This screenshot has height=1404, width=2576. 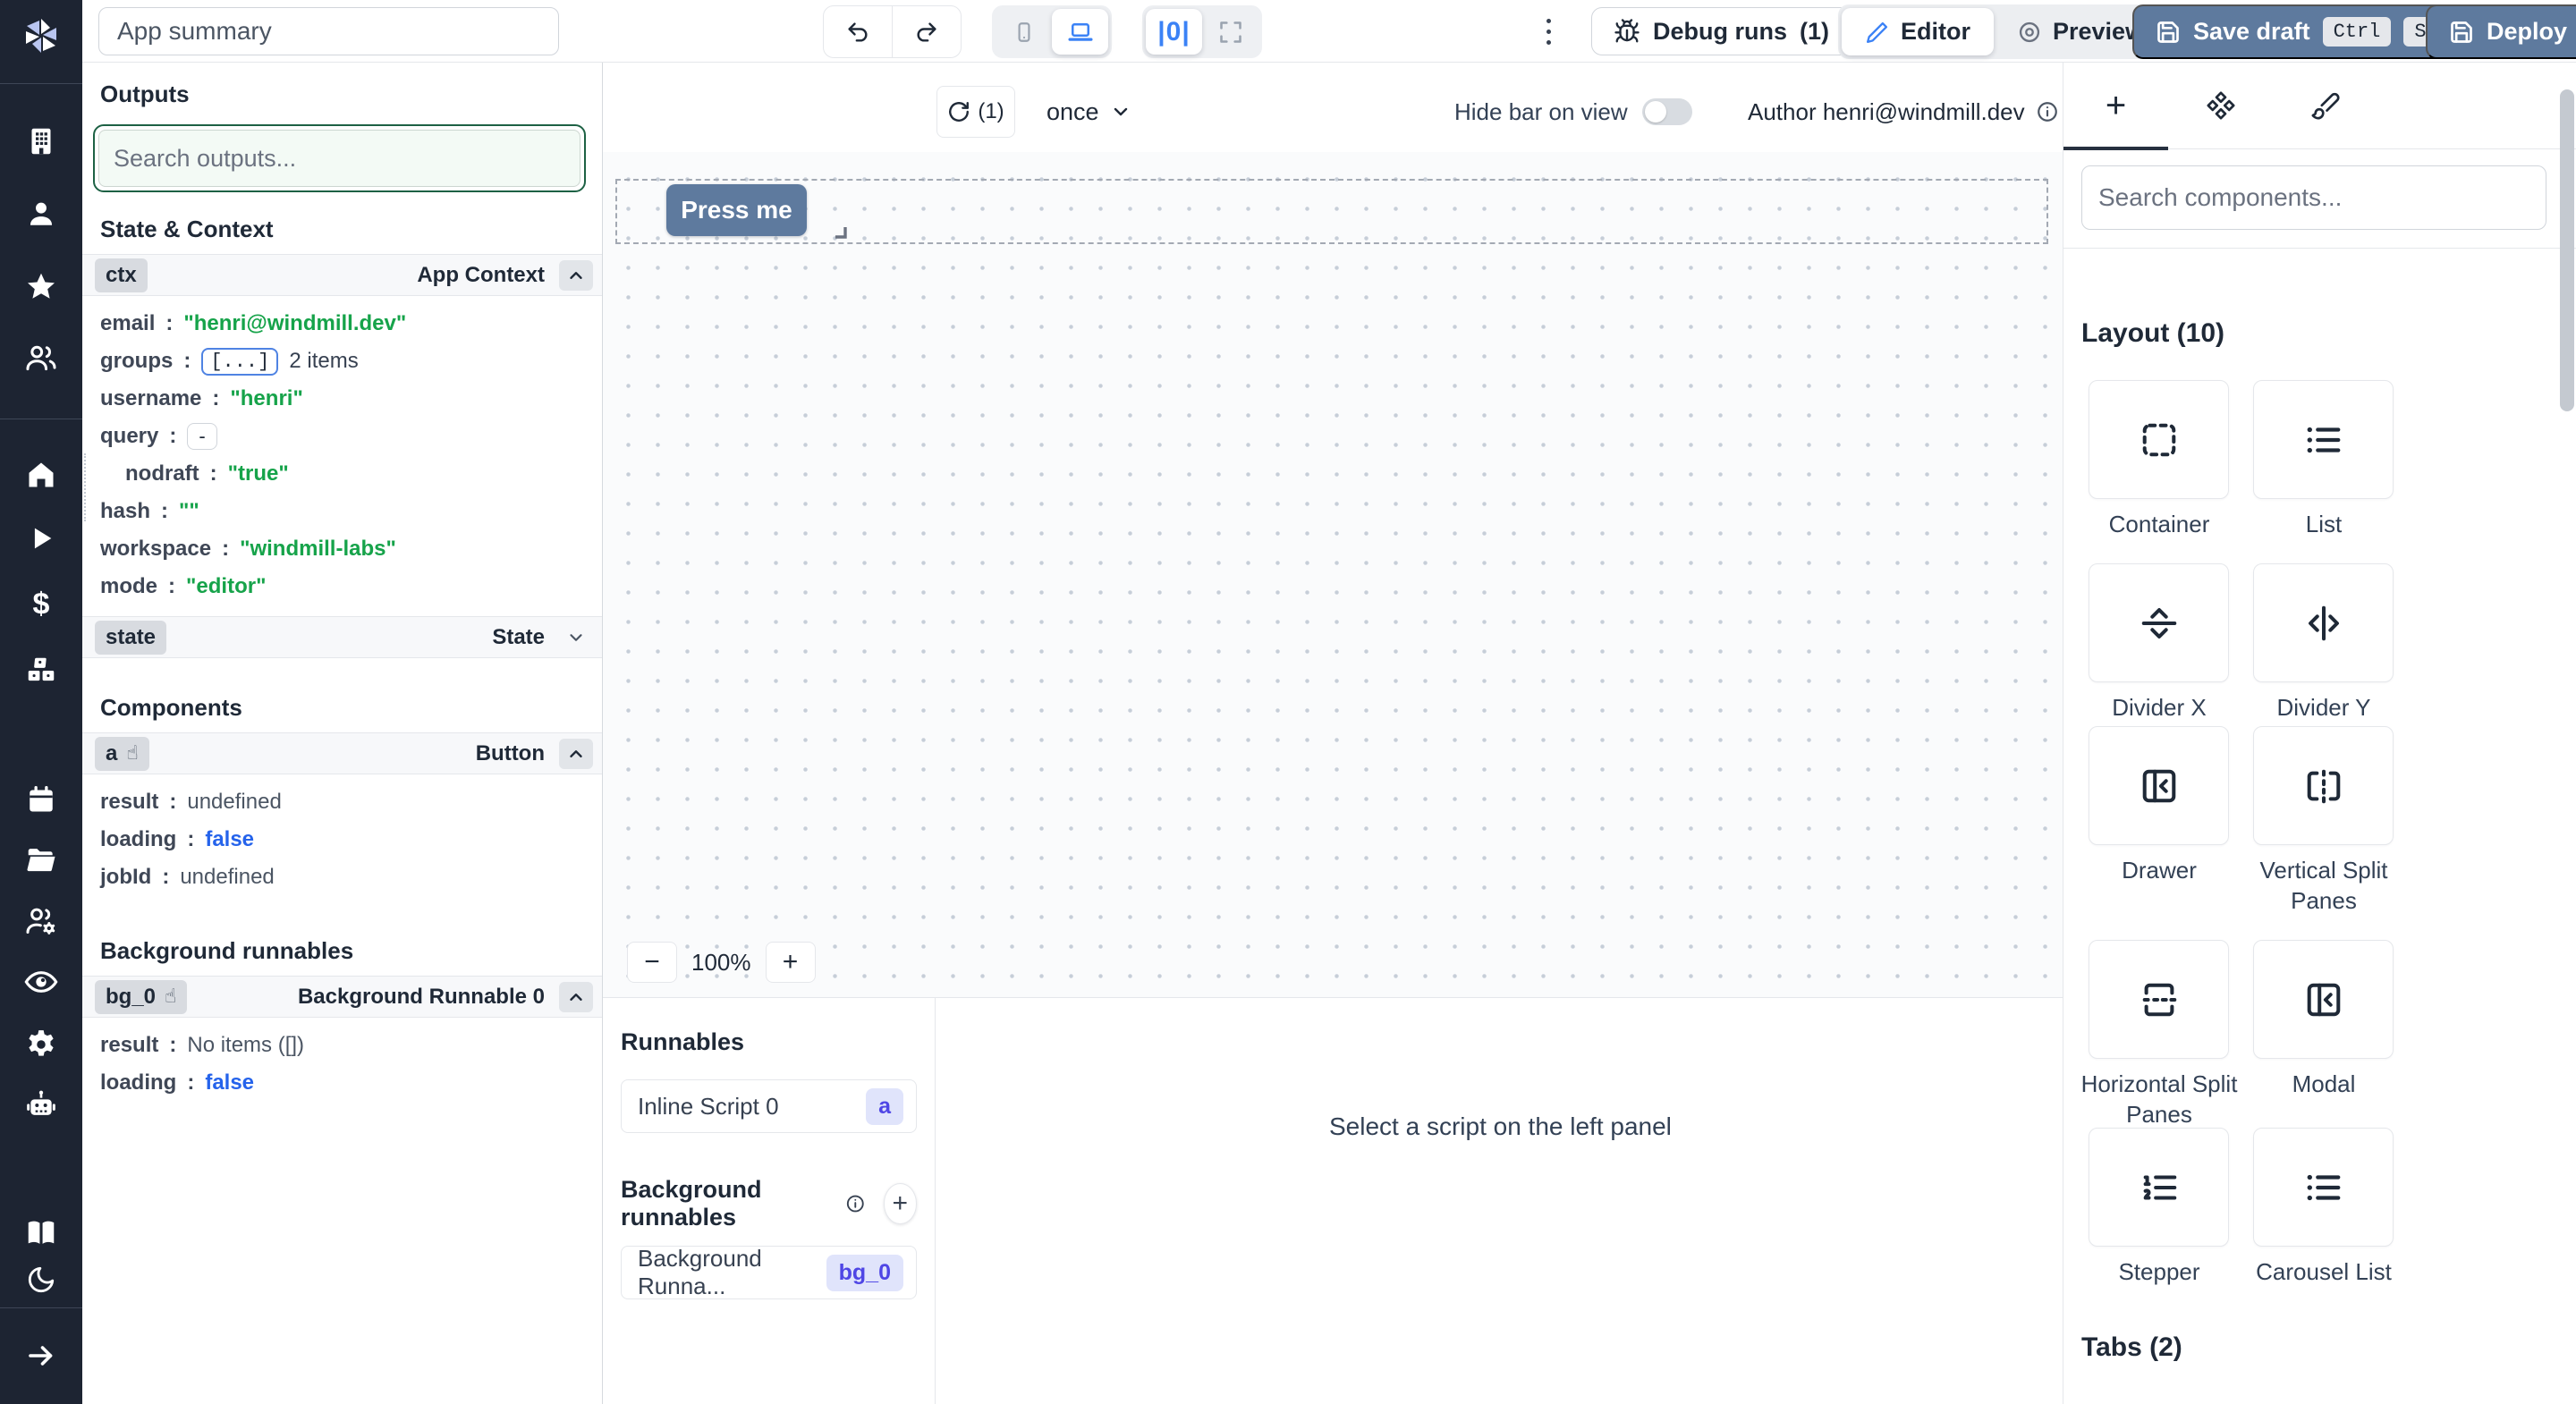 I want to click on state-header-row: state State, so click(x=342, y=637).